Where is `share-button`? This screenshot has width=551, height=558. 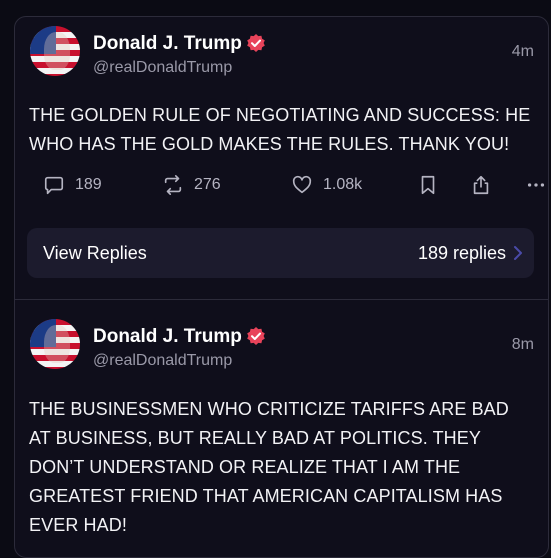 share-button is located at coordinates (481, 185).